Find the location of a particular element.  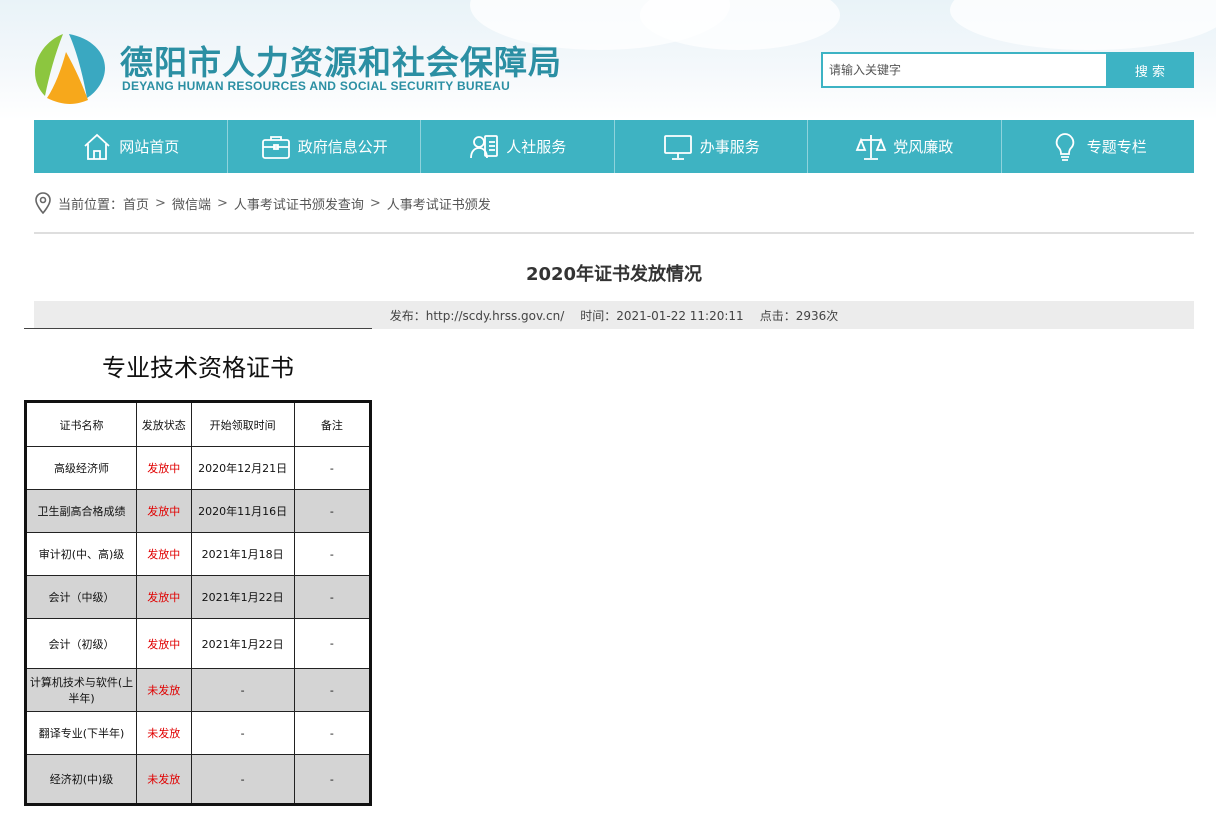

column-header: 发放状态 is located at coordinates (164, 424).